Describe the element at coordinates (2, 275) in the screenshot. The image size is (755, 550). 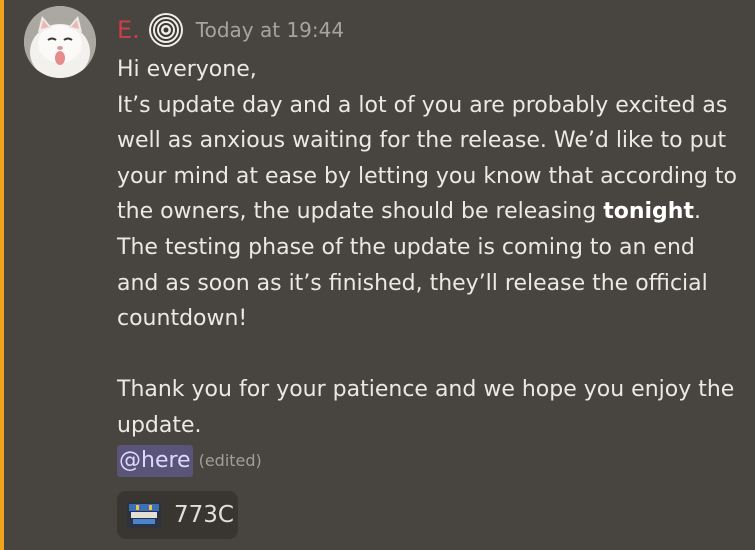
I see `mention-highlight-bar` at that location.